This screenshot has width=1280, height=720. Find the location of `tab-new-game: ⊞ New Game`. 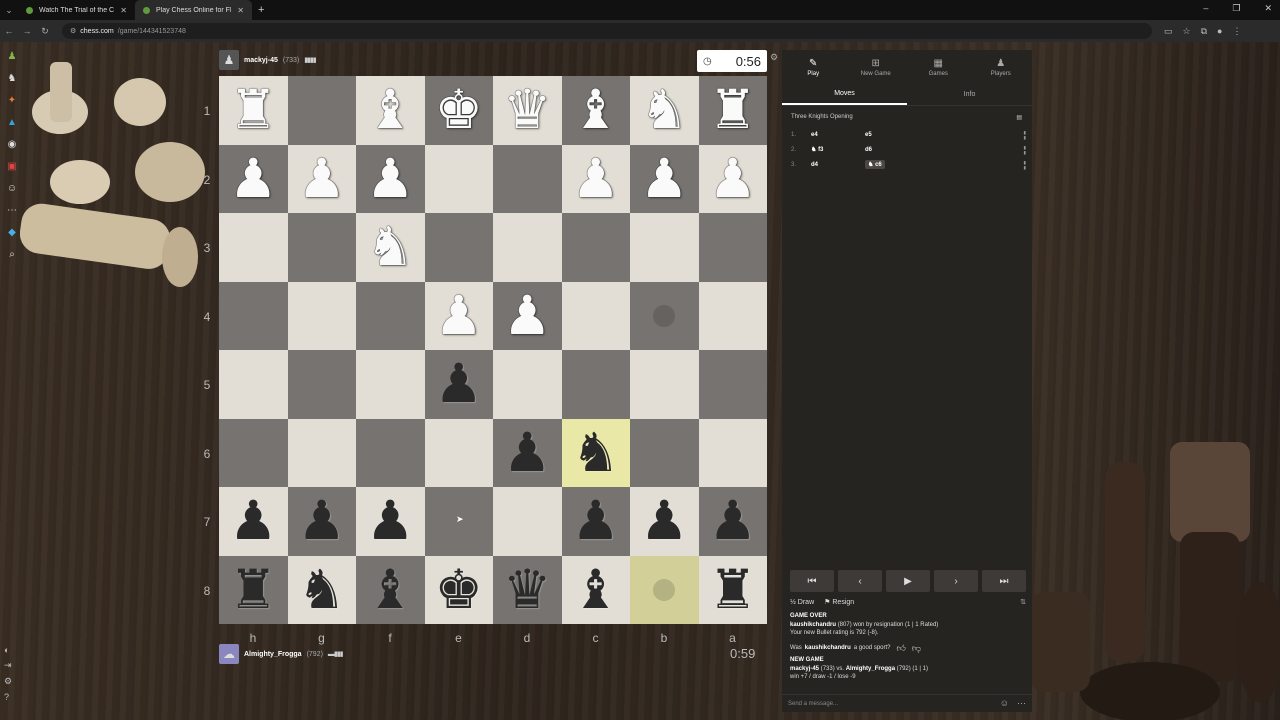

tab-new-game: ⊞ New Game is located at coordinates (876, 67).